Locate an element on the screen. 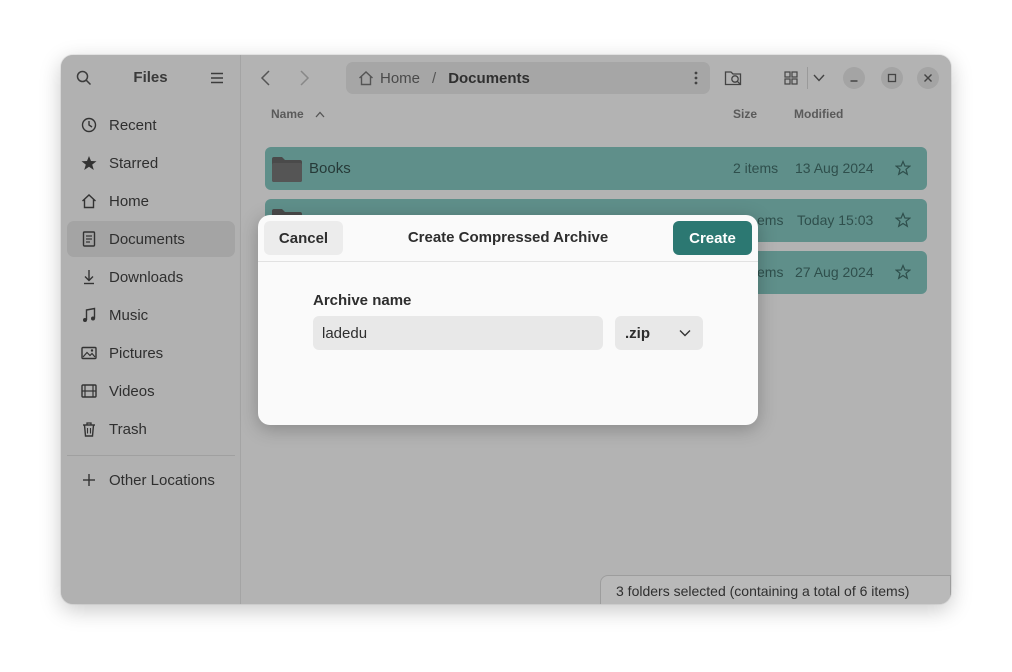 This screenshot has height=672, width=1012. path-bar: Home / Documents is located at coordinates (528, 78).